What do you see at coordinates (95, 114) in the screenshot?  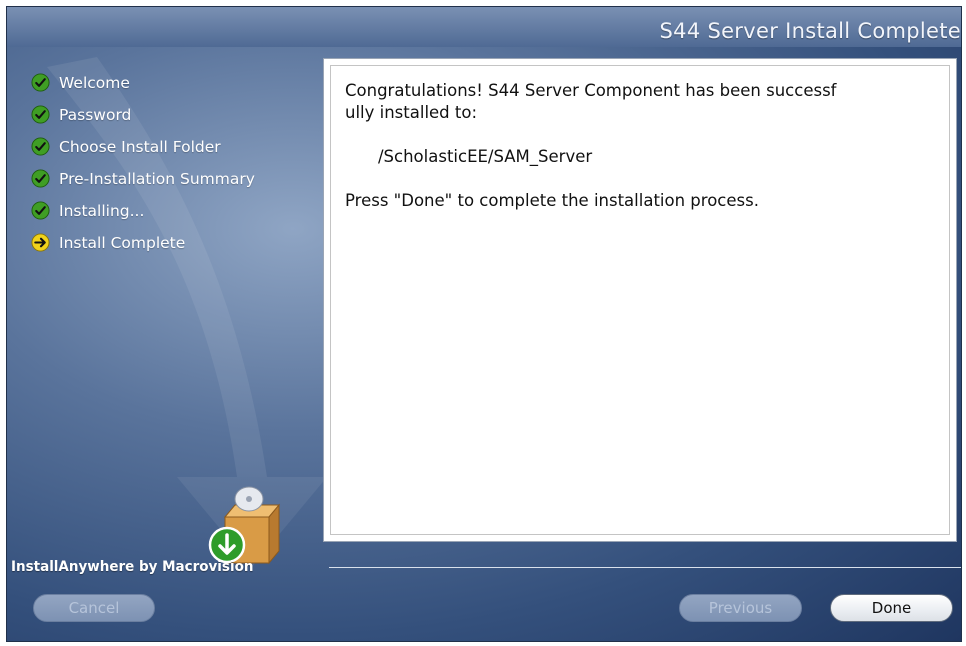 I see `step-label: Password` at bounding box center [95, 114].